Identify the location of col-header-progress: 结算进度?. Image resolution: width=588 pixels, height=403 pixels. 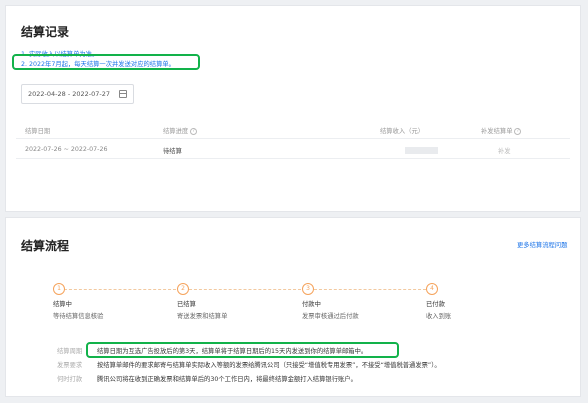
(180, 130).